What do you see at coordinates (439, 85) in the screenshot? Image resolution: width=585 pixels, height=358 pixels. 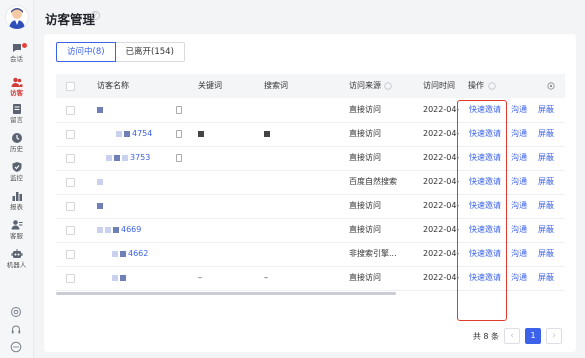 I see `column-header-time: 访问时间` at bounding box center [439, 85].